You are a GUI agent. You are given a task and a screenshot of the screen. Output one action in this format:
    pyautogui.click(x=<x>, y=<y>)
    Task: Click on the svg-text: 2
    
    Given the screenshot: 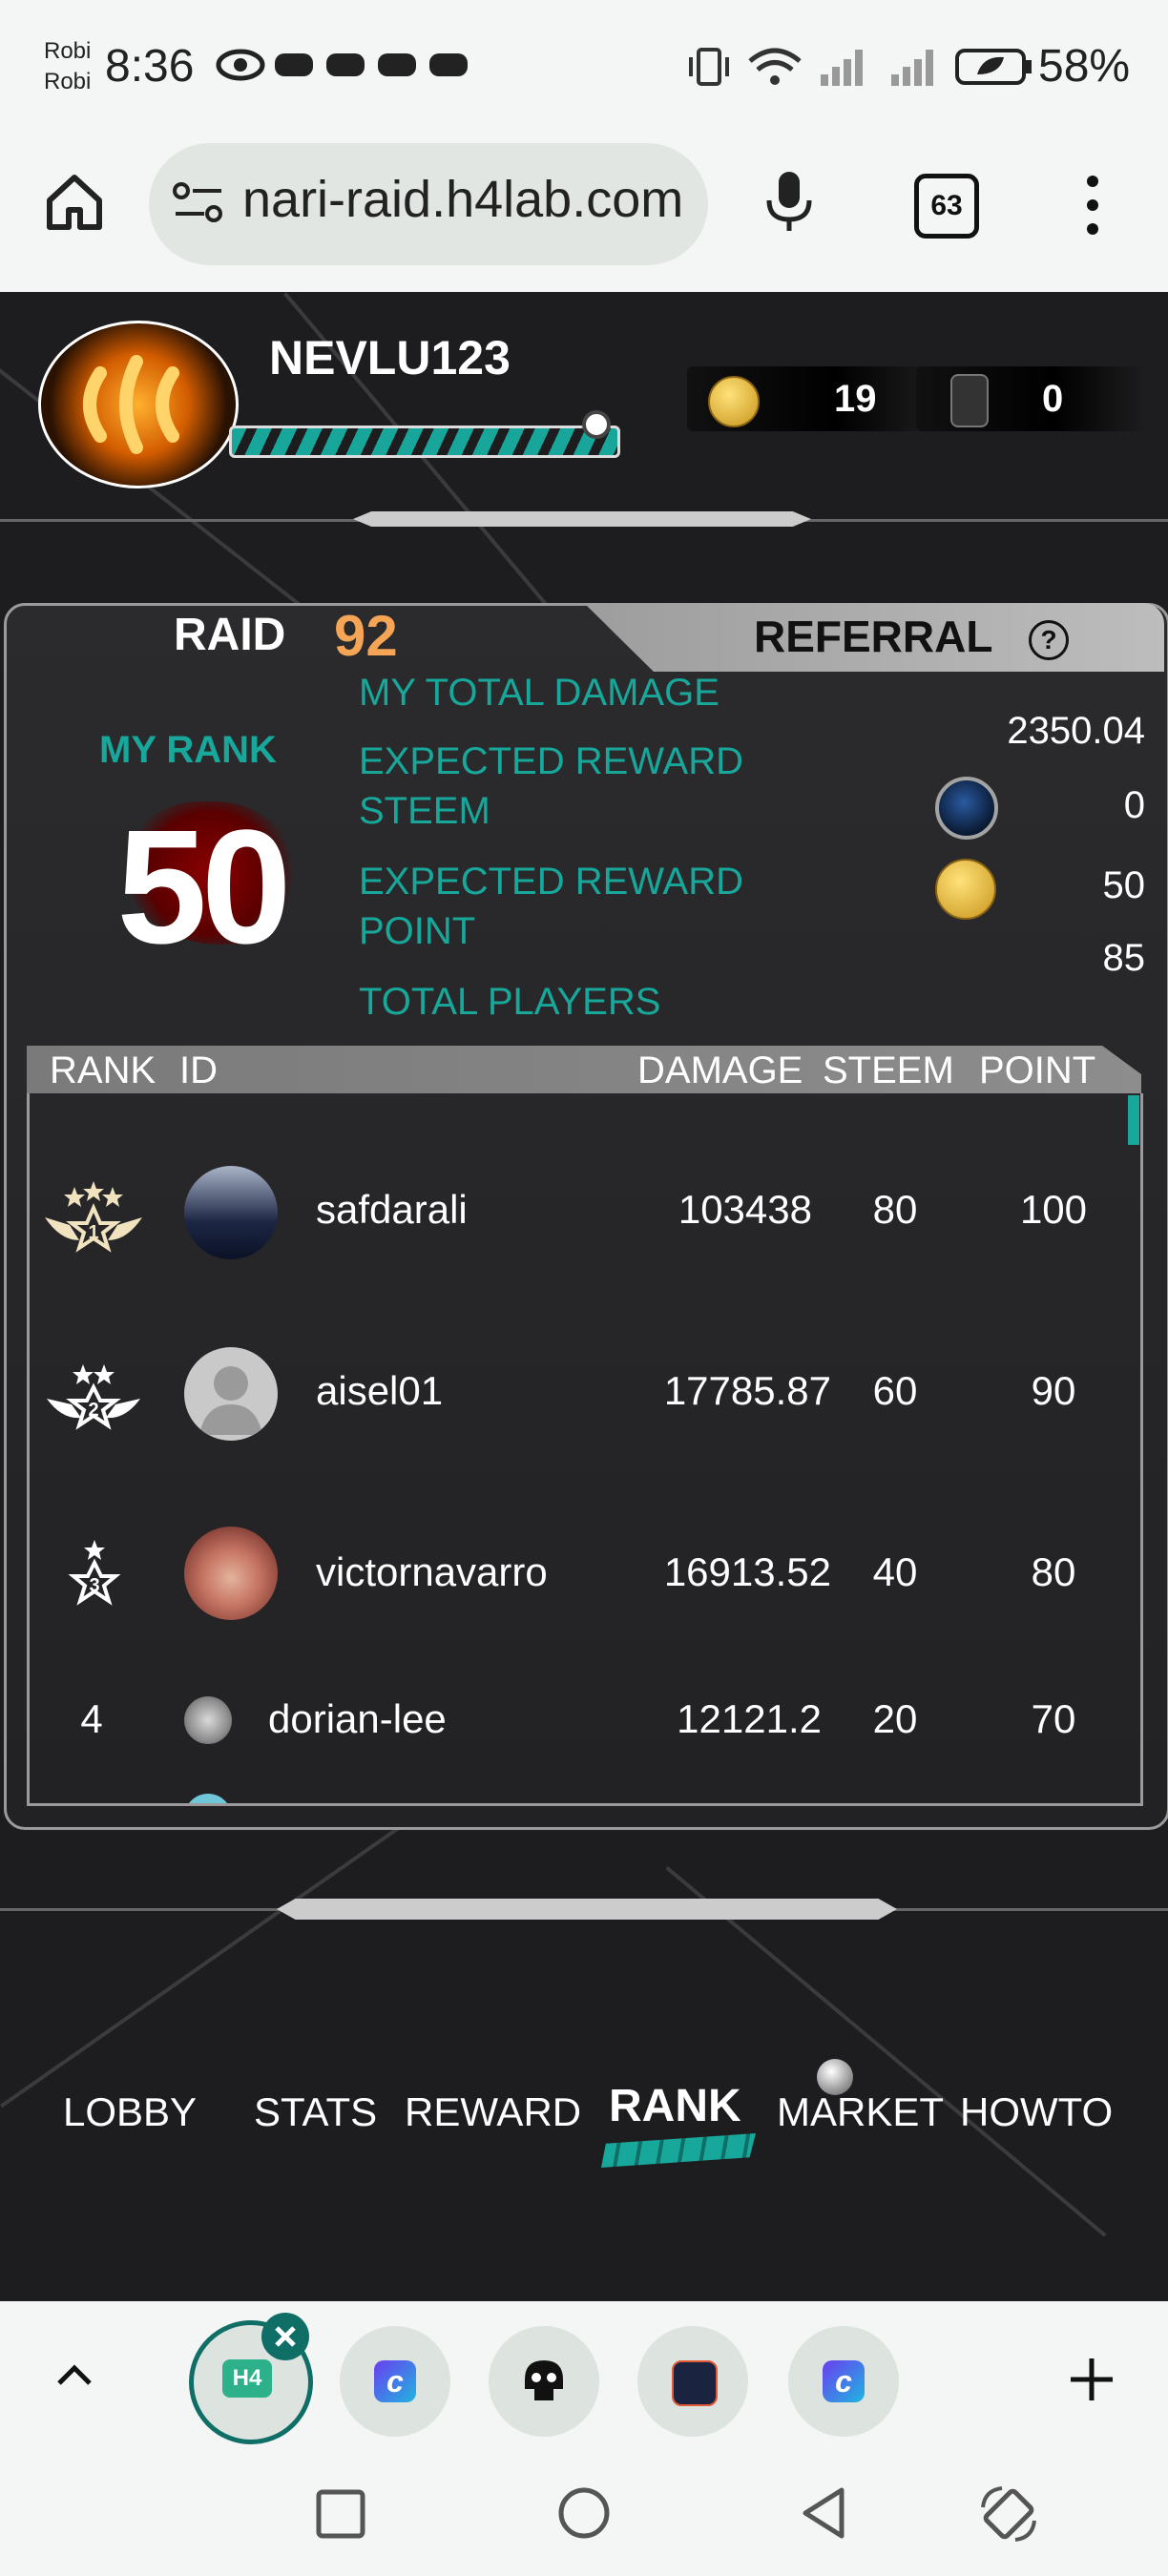 What is the action you would take?
    pyautogui.click(x=93, y=1410)
    